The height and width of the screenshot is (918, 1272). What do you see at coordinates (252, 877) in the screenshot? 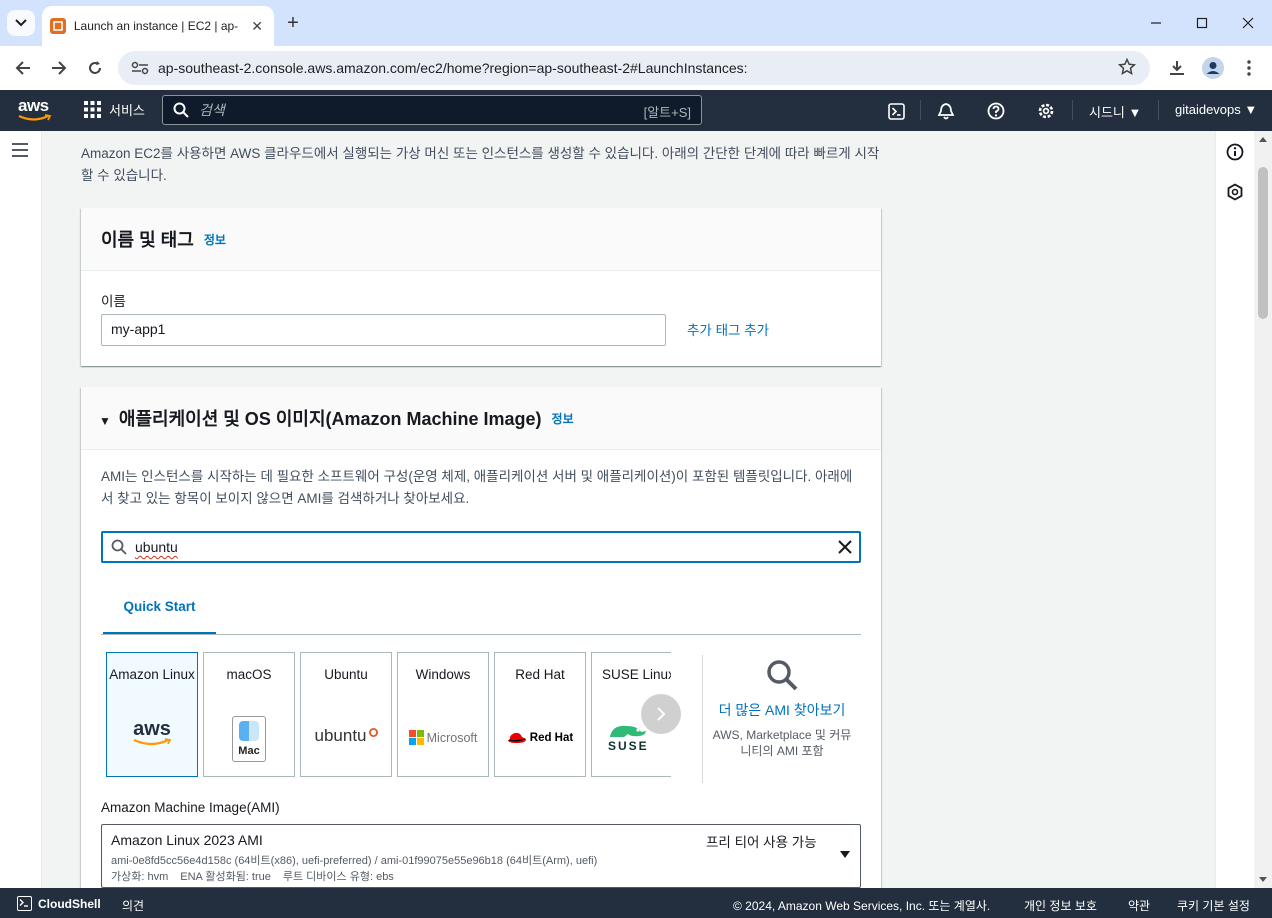
I see `ami-selected-meta: 가상화: hvm ENA 활성화됨: true 루트 디바이스 유형: ebs` at bounding box center [252, 877].